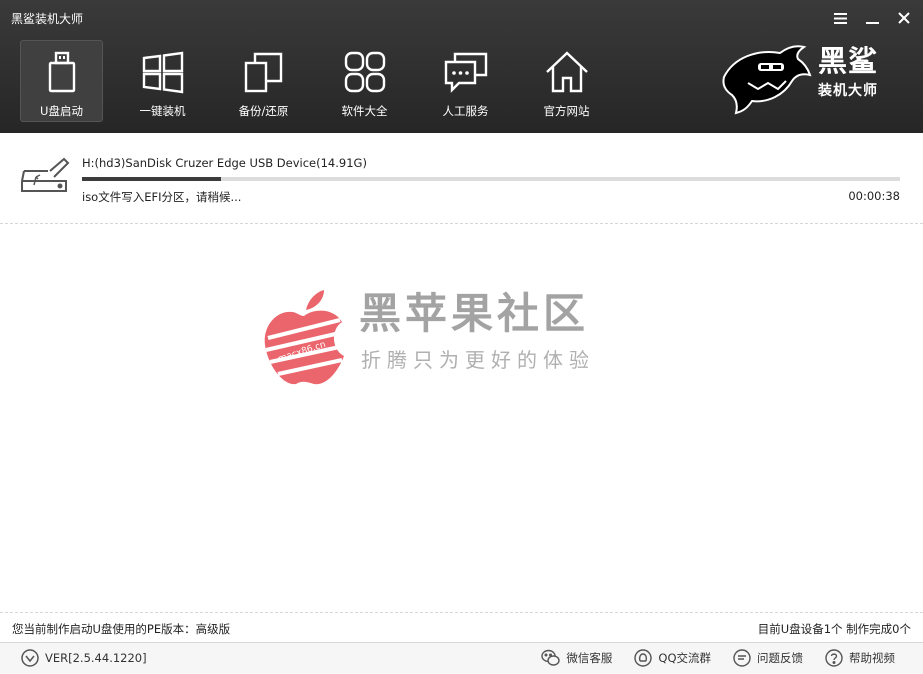 The width and height of the screenshot is (923, 674). Describe the element at coordinates (465, 72) in the screenshot. I see `chat-bubble-icon` at that location.